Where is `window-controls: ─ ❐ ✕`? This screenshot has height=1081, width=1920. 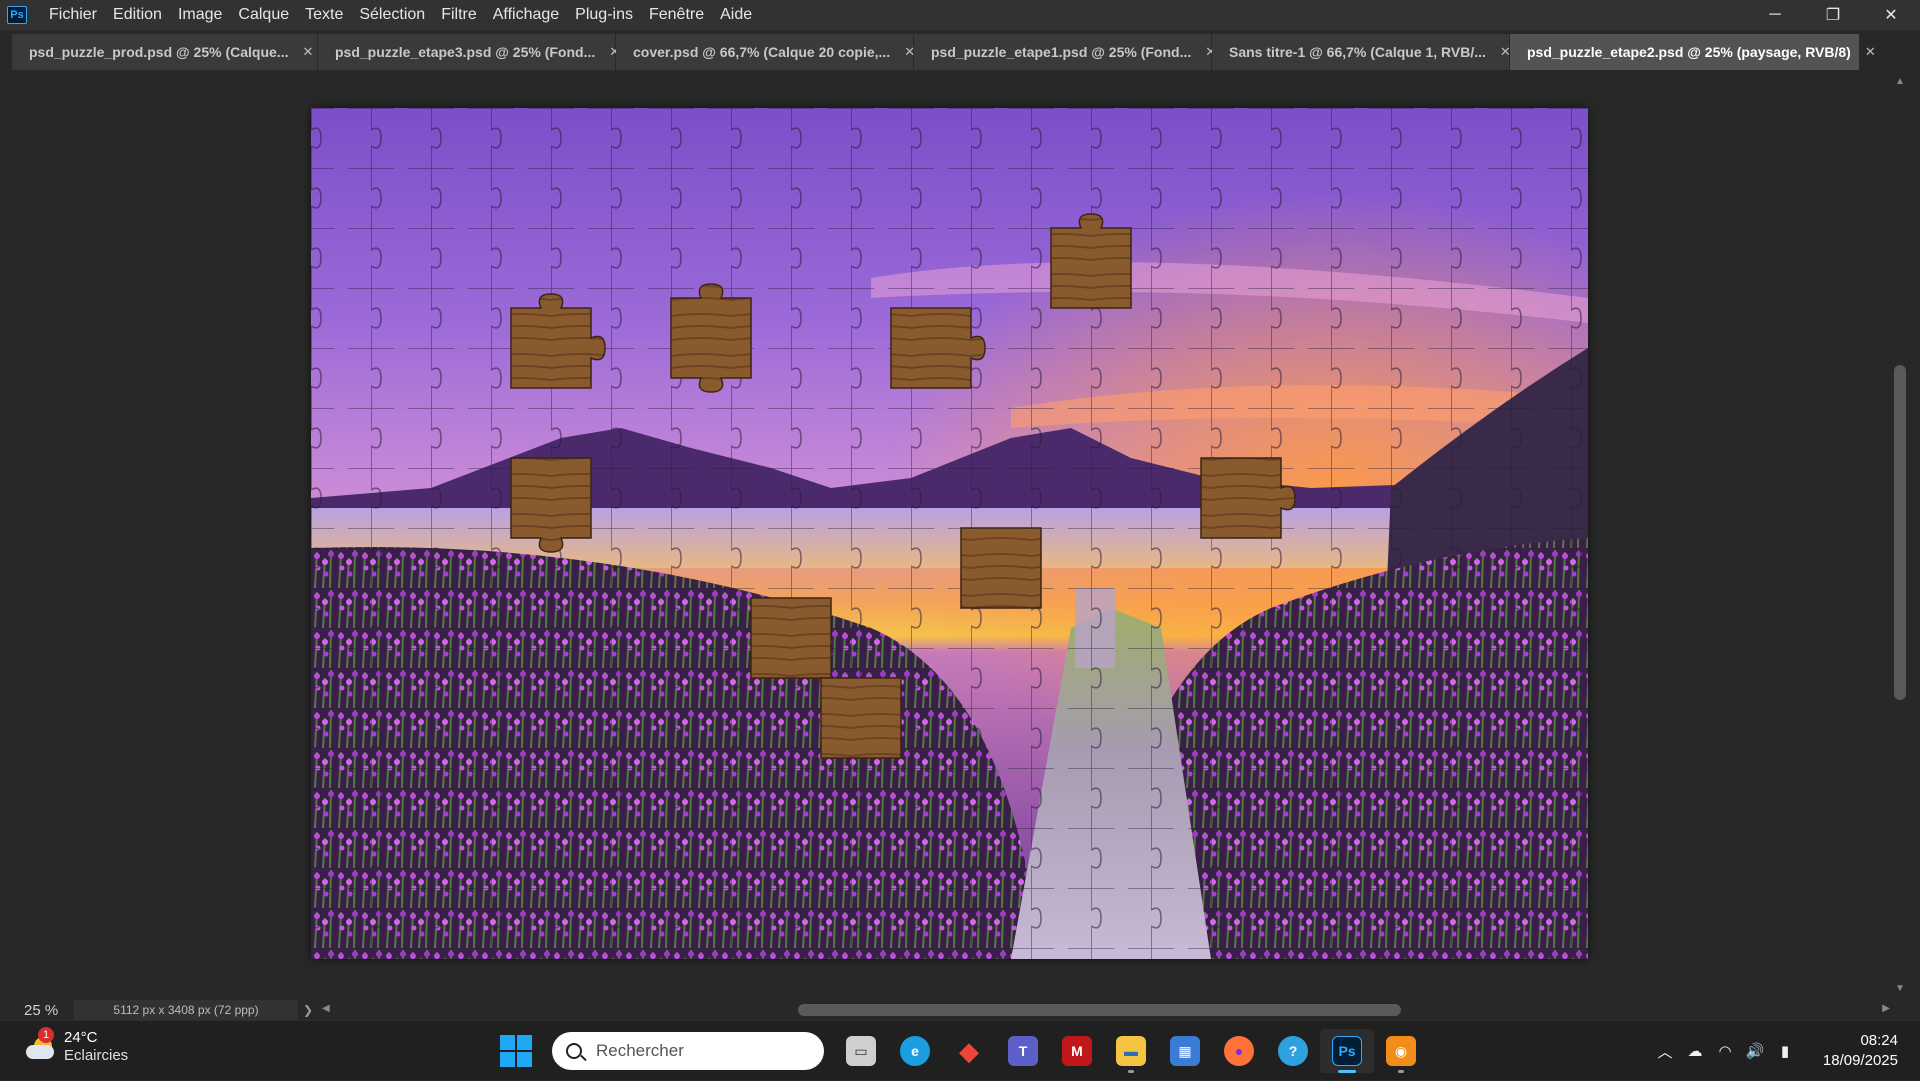
window-controls: ─ ❐ ✕ is located at coordinates (1833, 15).